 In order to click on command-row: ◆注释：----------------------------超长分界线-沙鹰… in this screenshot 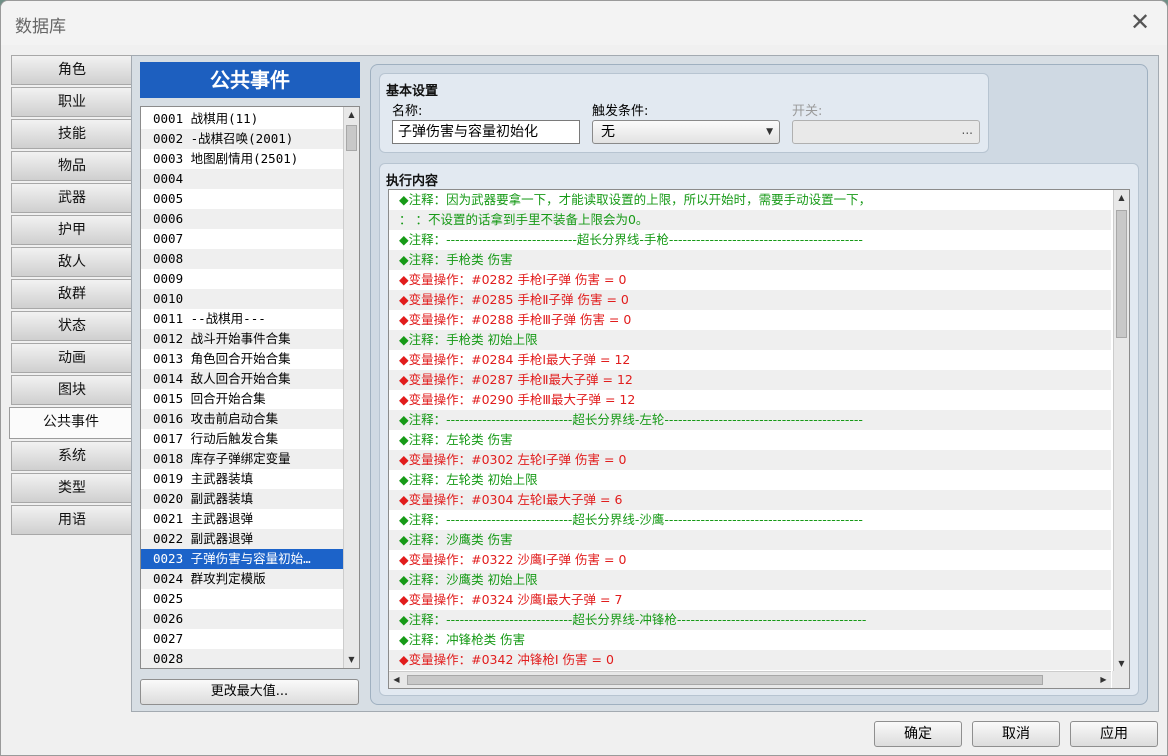, I will do `click(750, 520)`.